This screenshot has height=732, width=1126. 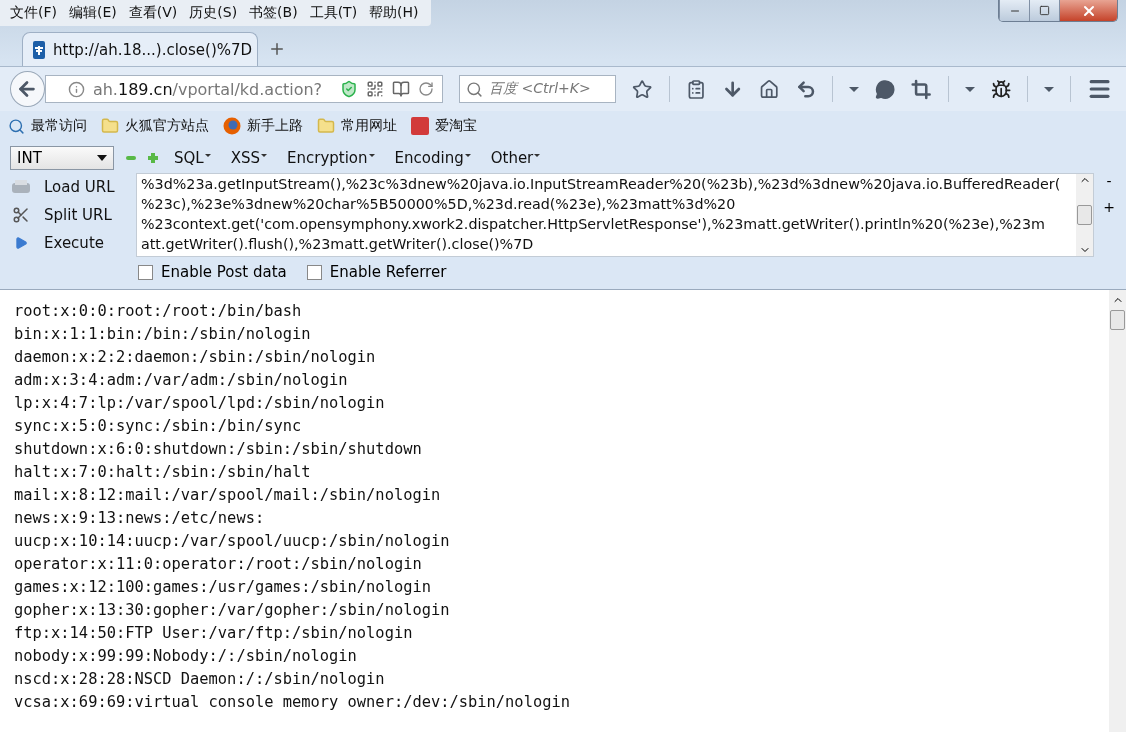 What do you see at coordinates (200, 679) in the screenshot?
I see `output-line: nscd:x:28:28:NSCD Daemon:/:/sbin/nologin` at bounding box center [200, 679].